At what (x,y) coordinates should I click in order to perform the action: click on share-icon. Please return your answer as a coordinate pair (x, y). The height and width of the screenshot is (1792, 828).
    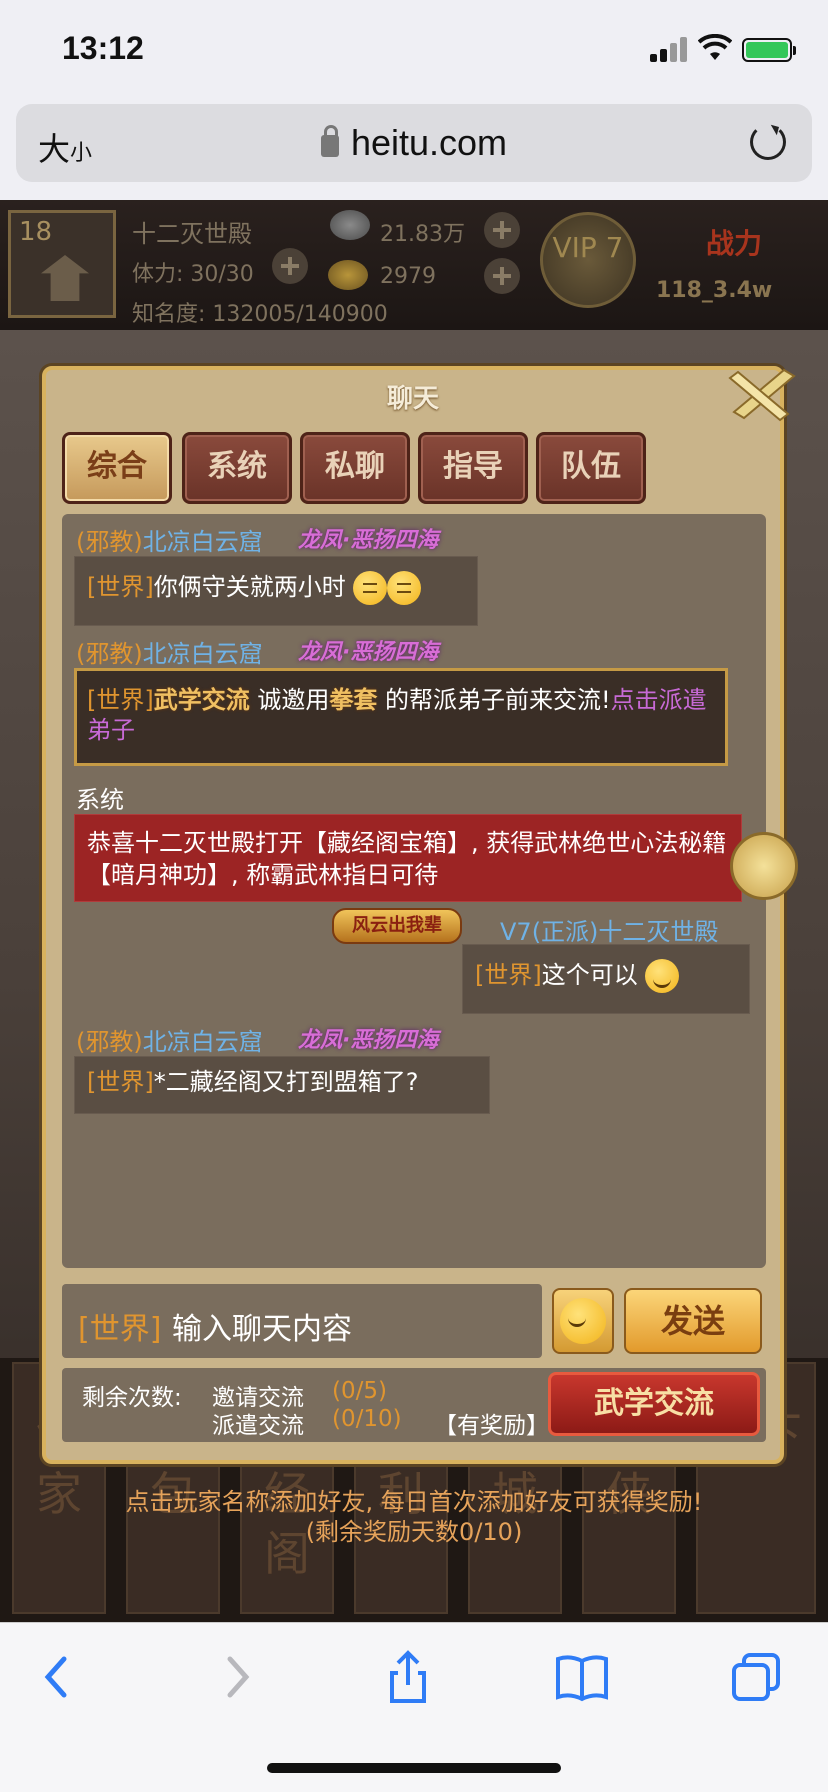
    Looking at the image, I should click on (408, 1677).